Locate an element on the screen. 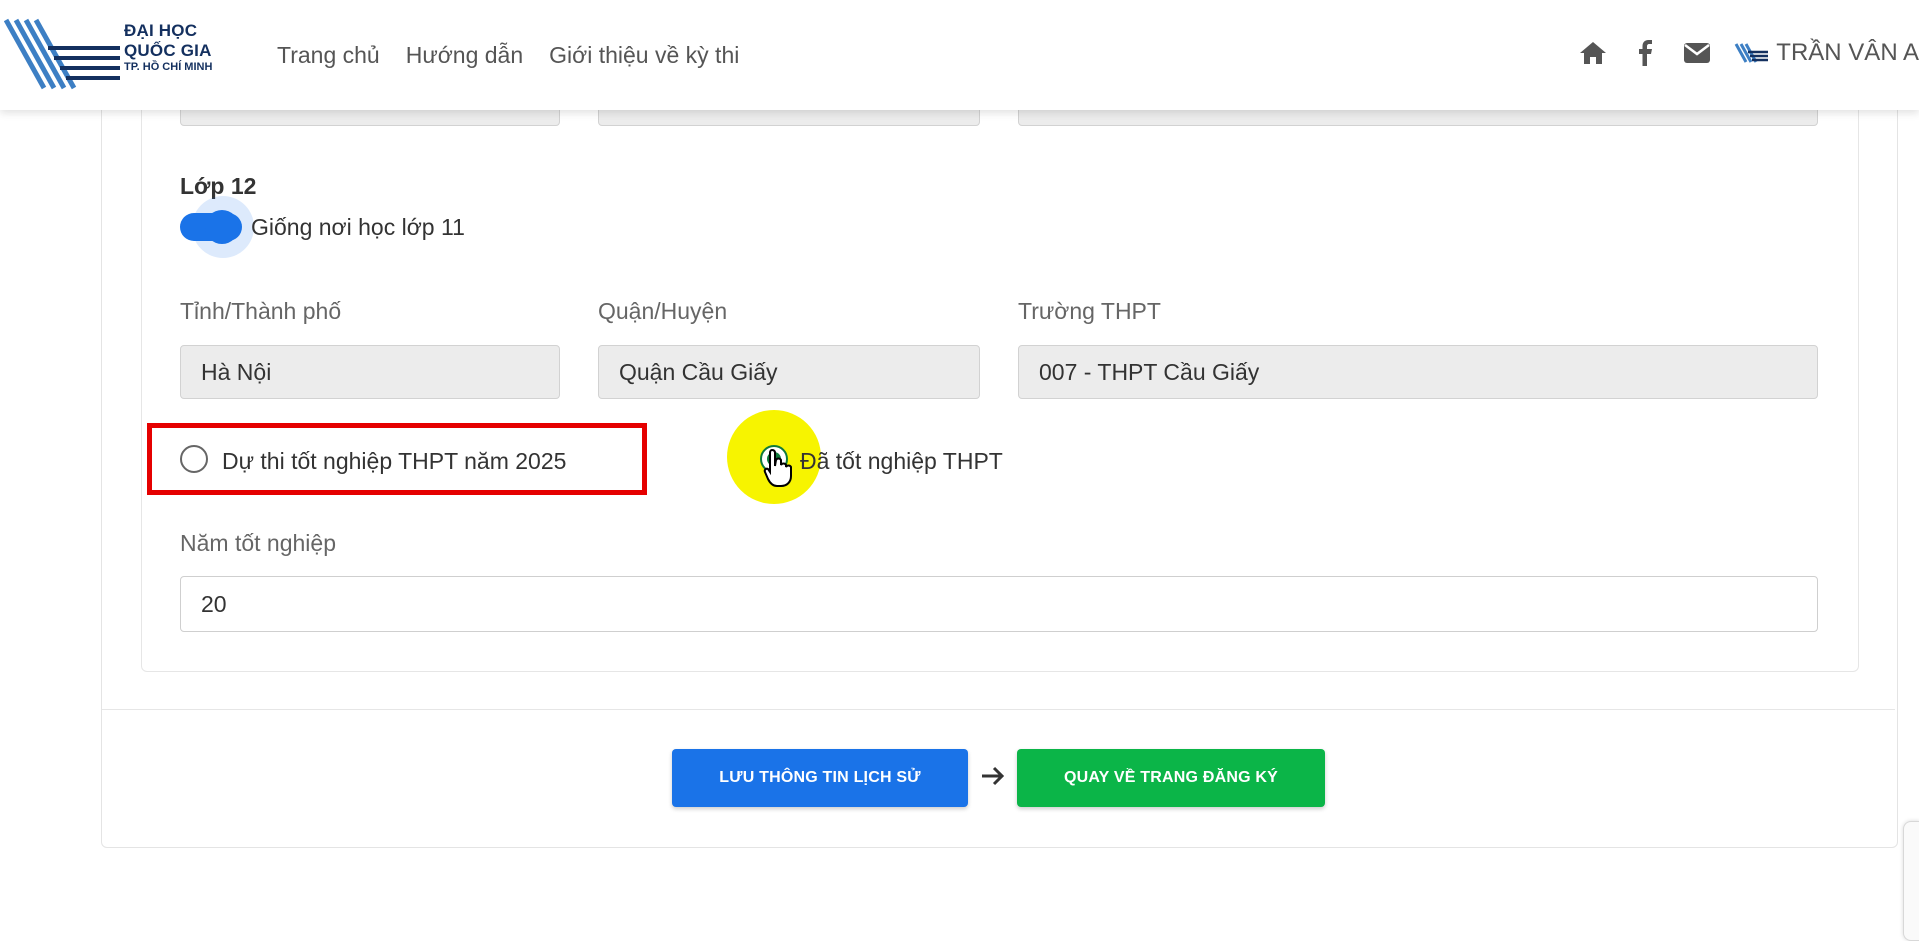 The height and width of the screenshot is (941, 1919). graduation-year-label: Năm tốt nghiệp is located at coordinates (258, 543).